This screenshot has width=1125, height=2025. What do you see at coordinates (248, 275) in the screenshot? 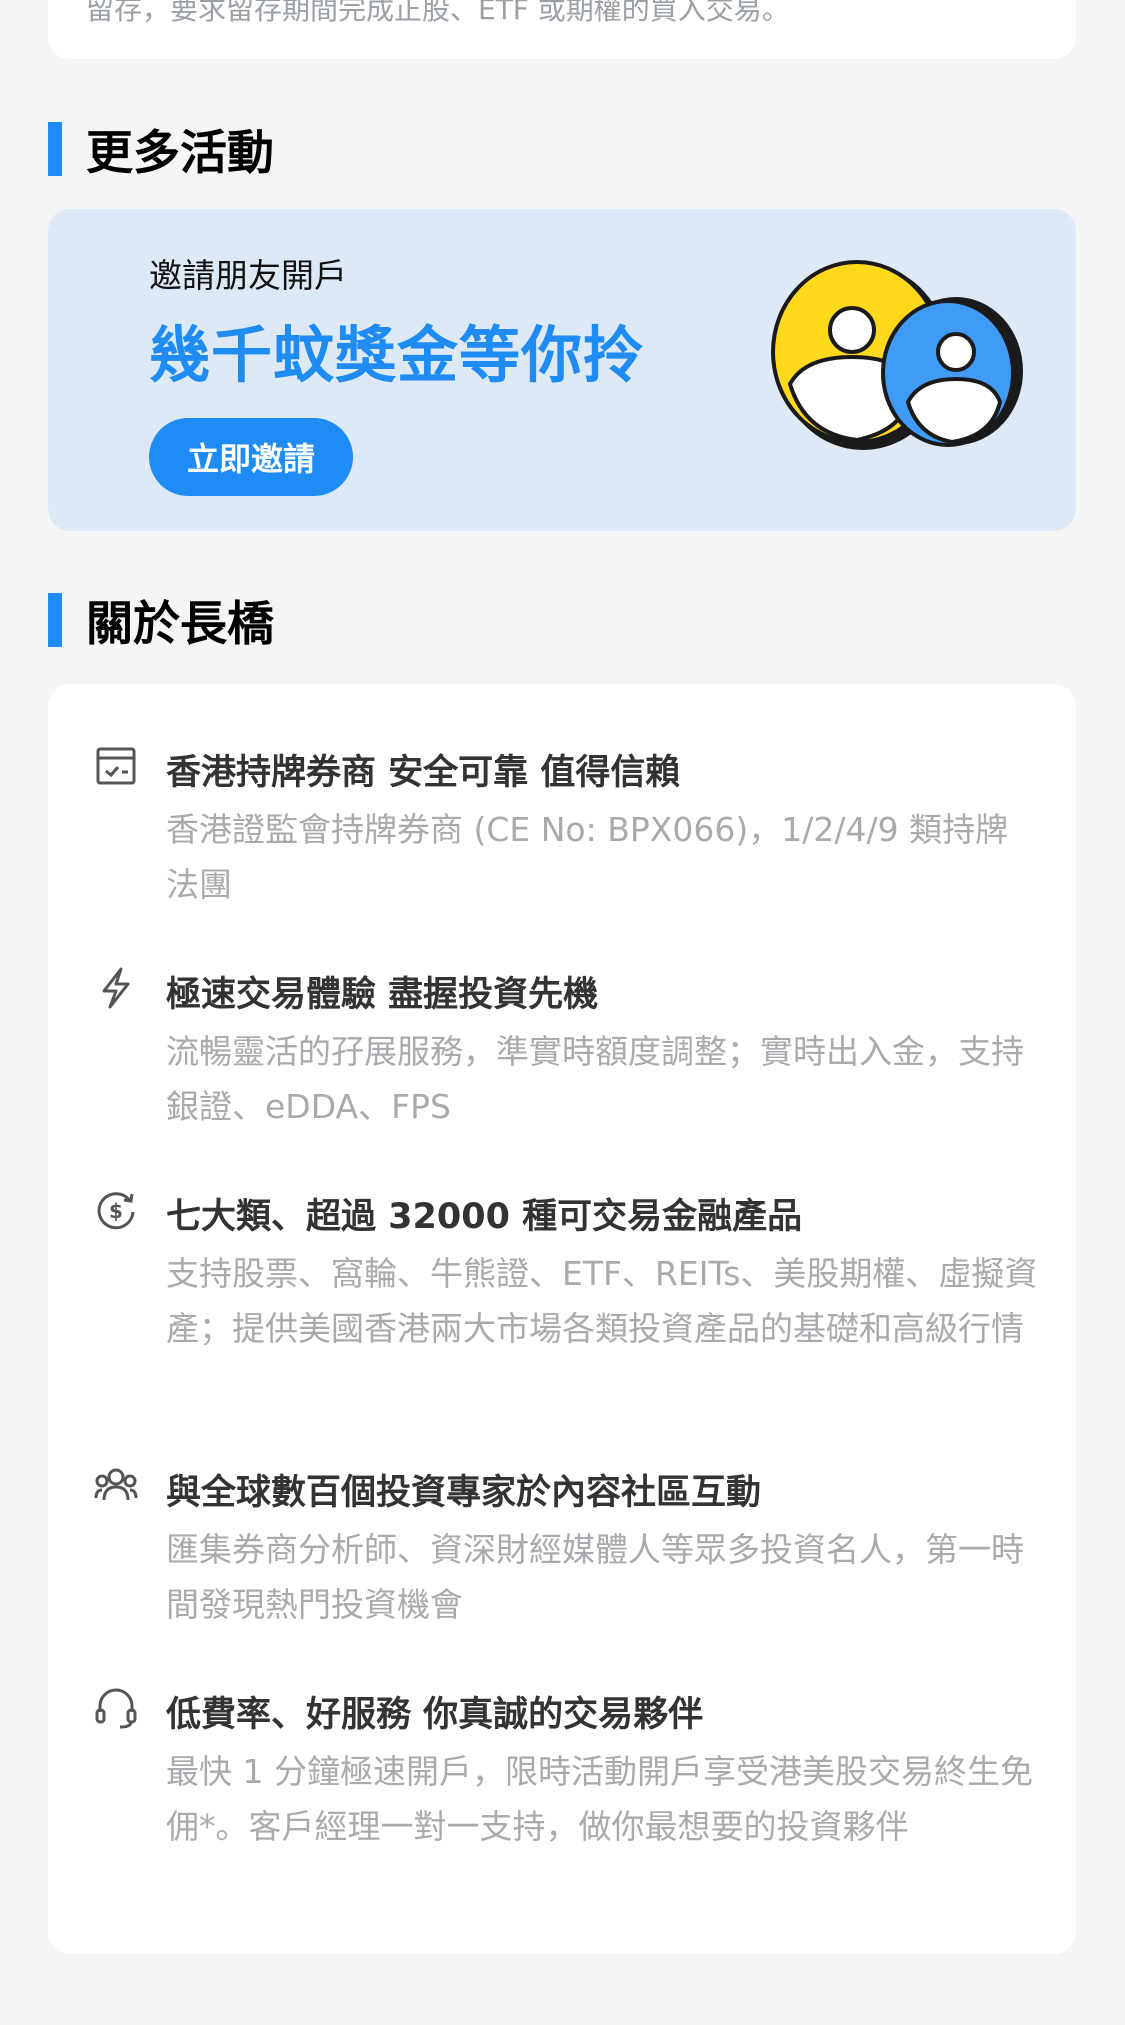
I see `invite-subtitle: 邀請朋友開戶` at bounding box center [248, 275].